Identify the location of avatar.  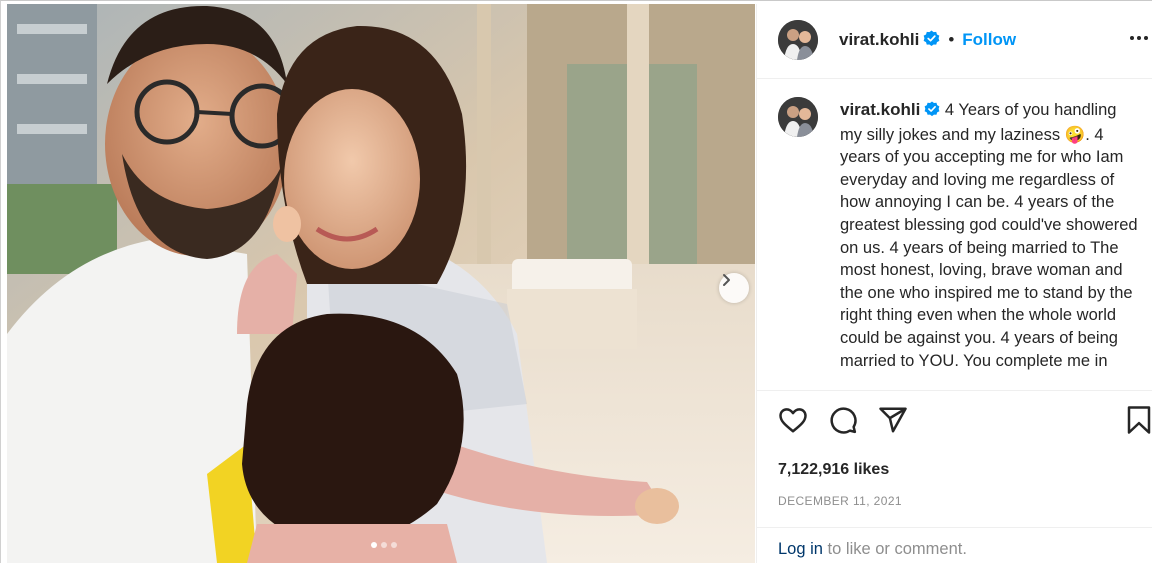
(798, 40).